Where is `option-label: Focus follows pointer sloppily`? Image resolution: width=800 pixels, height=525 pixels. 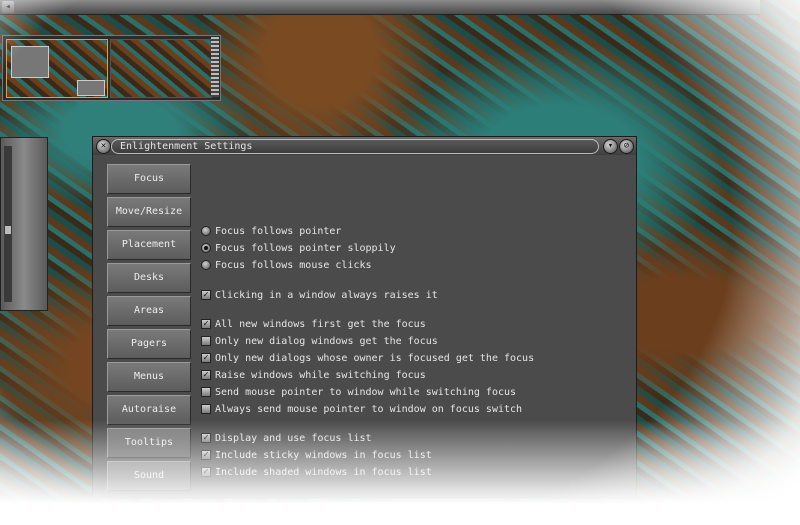
option-label: Focus follows pointer sloppily is located at coordinates (305, 248).